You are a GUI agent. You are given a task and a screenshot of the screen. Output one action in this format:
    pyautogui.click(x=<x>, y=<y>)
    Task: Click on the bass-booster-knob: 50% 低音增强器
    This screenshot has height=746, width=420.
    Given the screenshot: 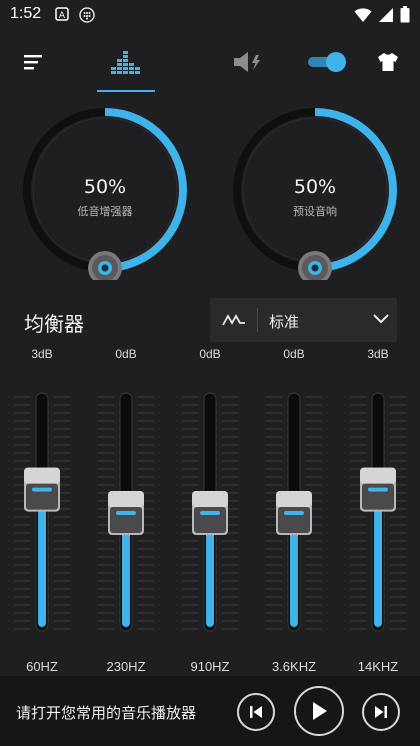 What is the action you would take?
    pyautogui.click(x=105, y=196)
    